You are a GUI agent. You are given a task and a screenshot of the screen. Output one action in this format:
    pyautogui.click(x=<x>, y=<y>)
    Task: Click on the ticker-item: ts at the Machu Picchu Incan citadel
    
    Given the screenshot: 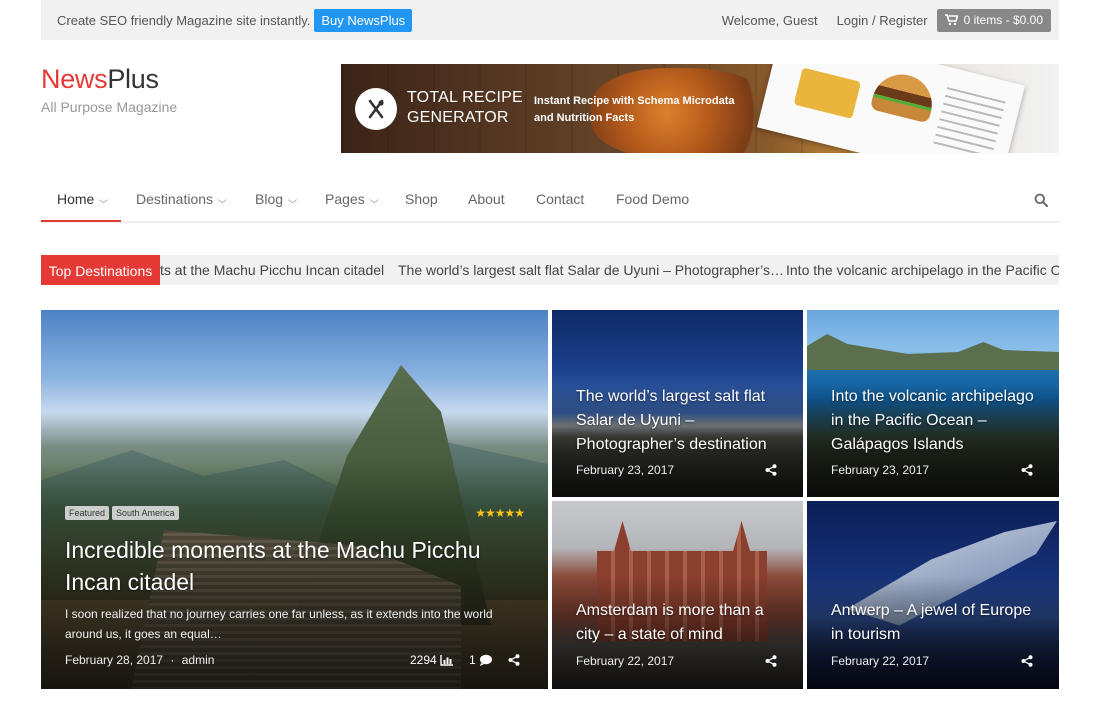 What is the action you would take?
    pyautogui.click(x=272, y=270)
    